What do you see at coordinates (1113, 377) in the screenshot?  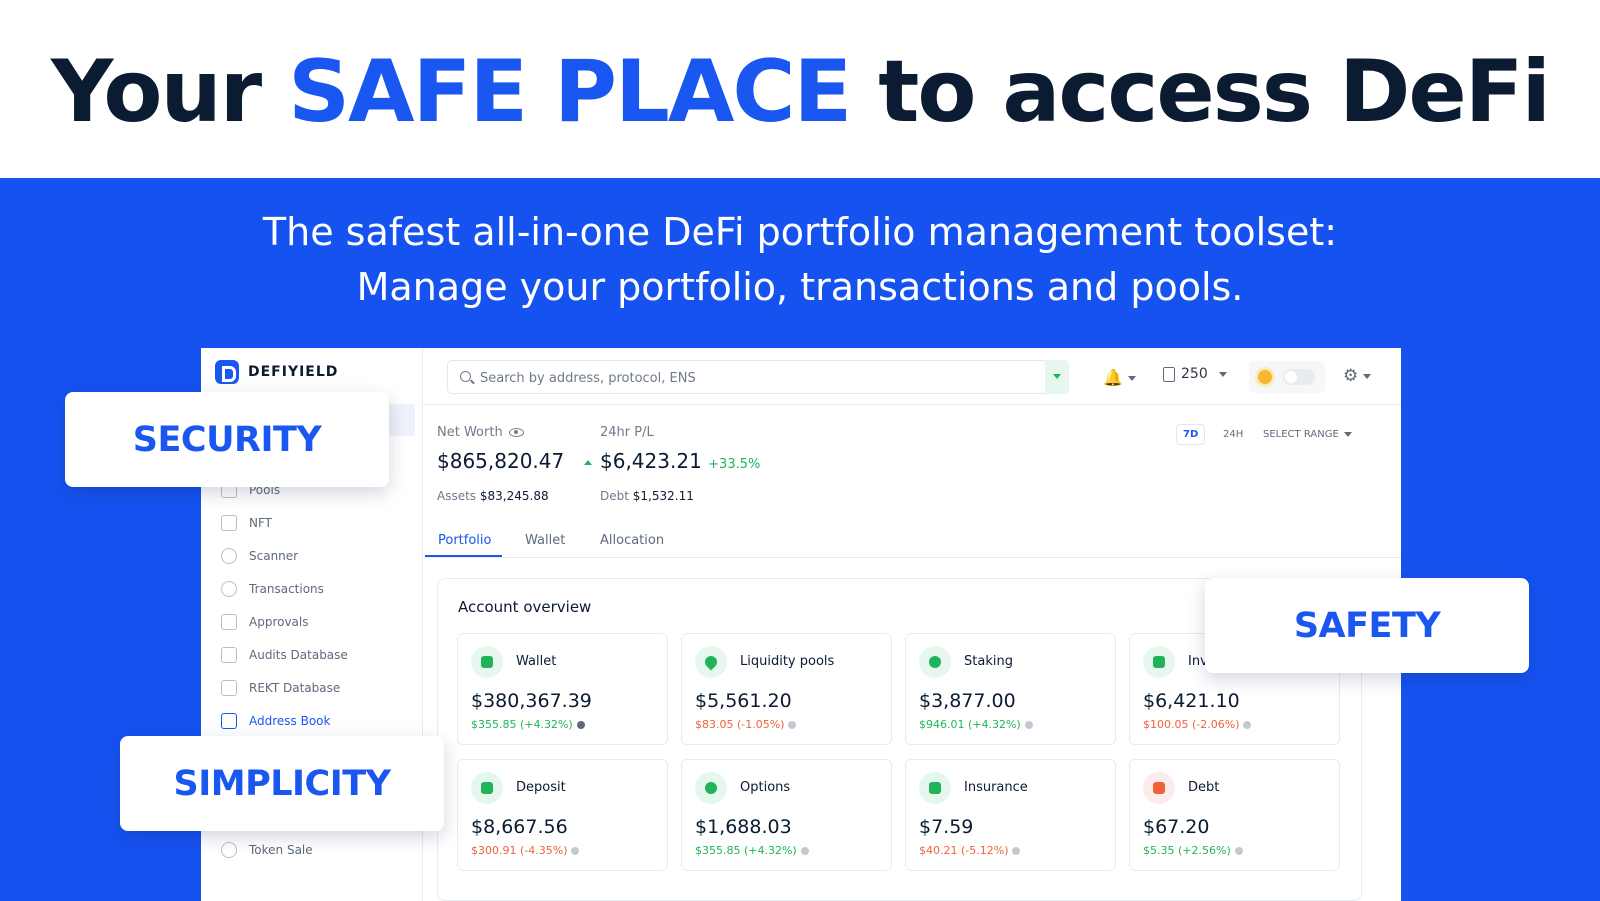 I see `bell-icon: 🔔` at bounding box center [1113, 377].